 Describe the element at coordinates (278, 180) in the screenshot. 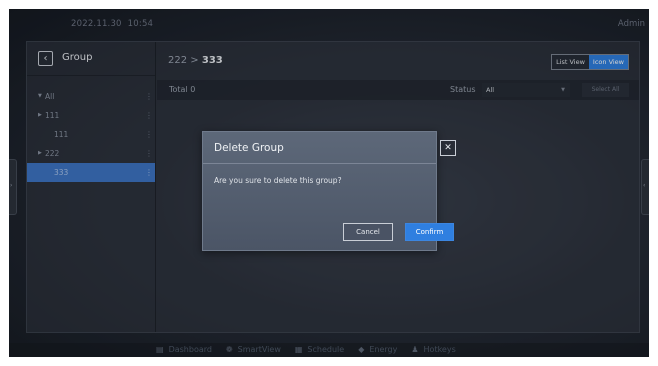

I see `dialog-message: Are you sure to delete this group?` at that location.